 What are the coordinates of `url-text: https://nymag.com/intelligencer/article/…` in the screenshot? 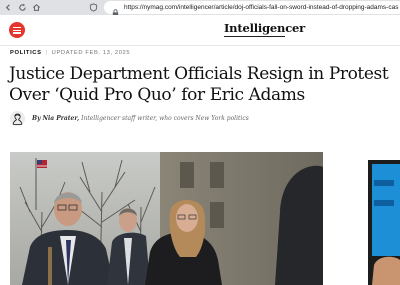 It's located at (262, 7).